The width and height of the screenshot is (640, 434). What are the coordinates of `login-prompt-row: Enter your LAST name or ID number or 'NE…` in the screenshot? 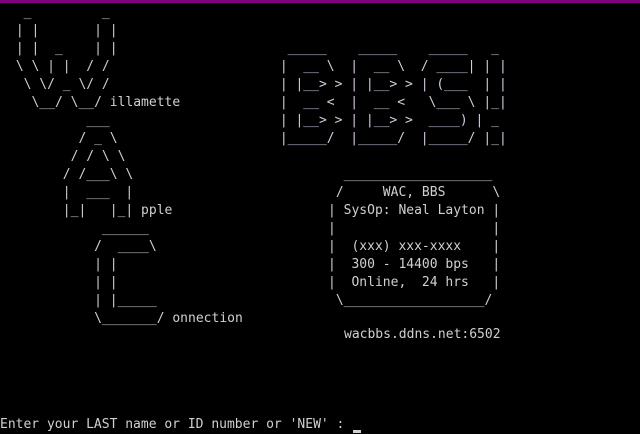 It's located at (181, 425).